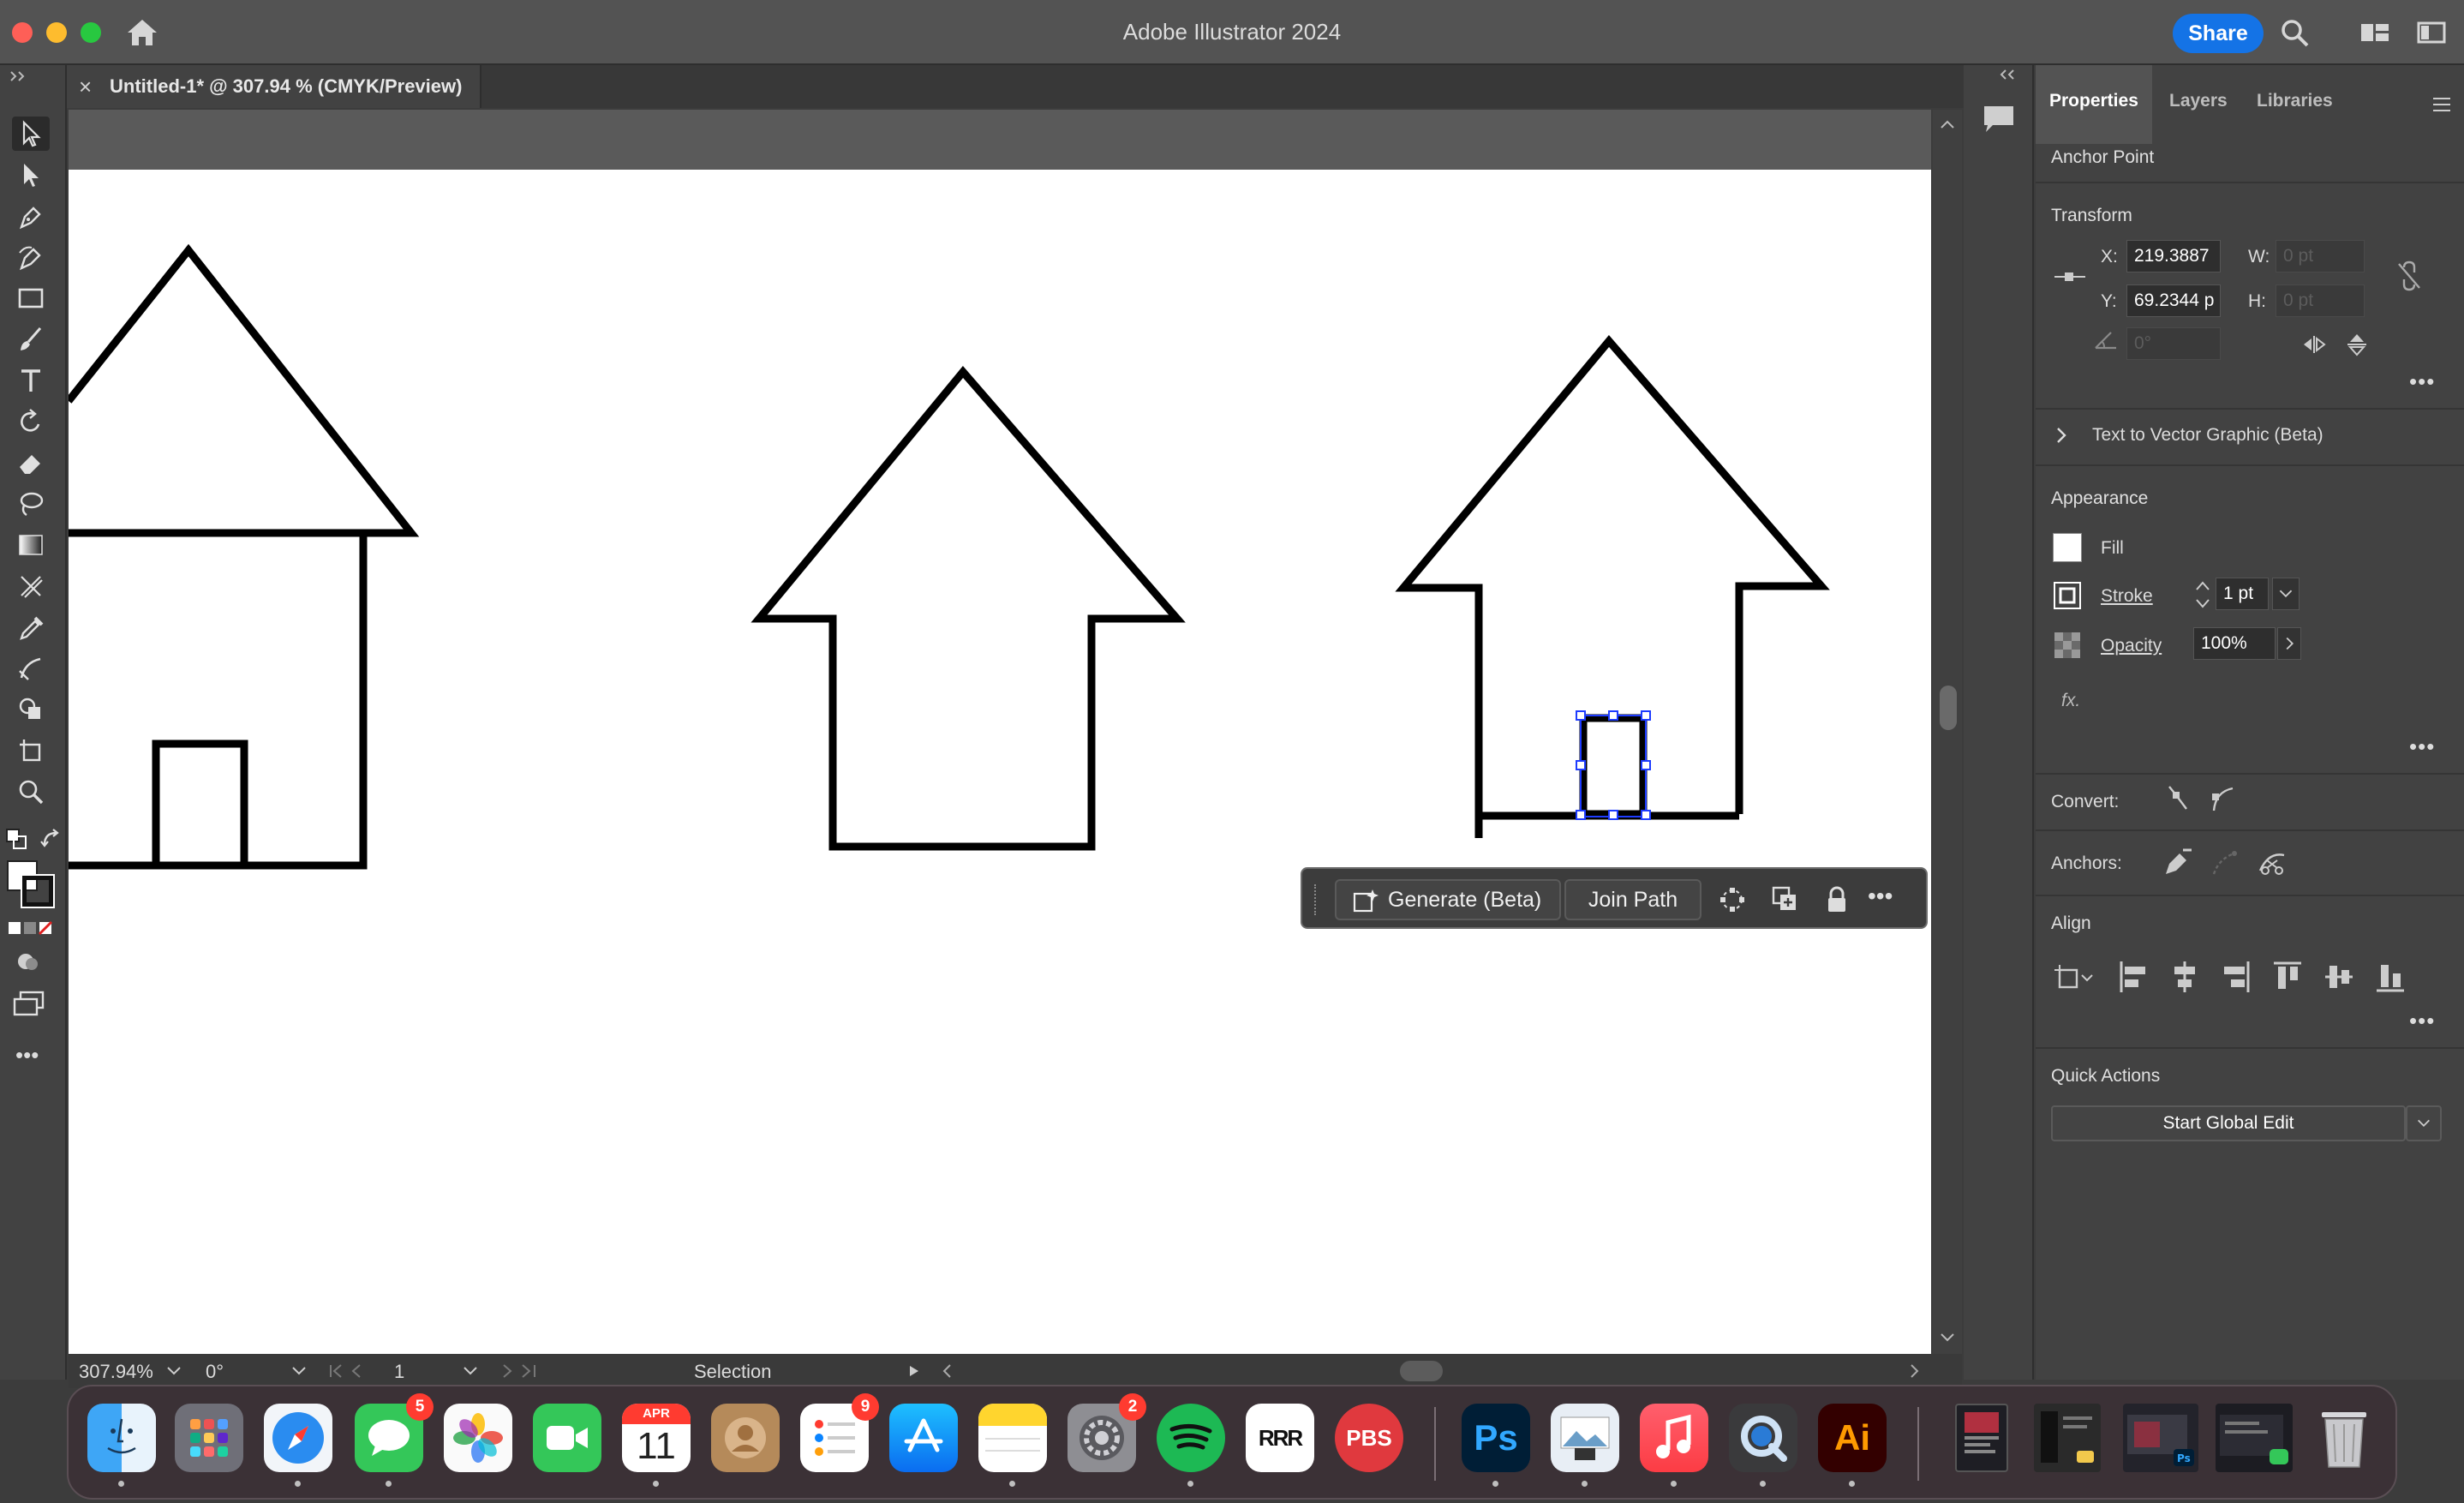 This screenshot has width=2464, height=1503. What do you see at coordinates (2061, 435) in the screenshot?
I see `expand-chevron-icon` at bounding box center [2061, 435].